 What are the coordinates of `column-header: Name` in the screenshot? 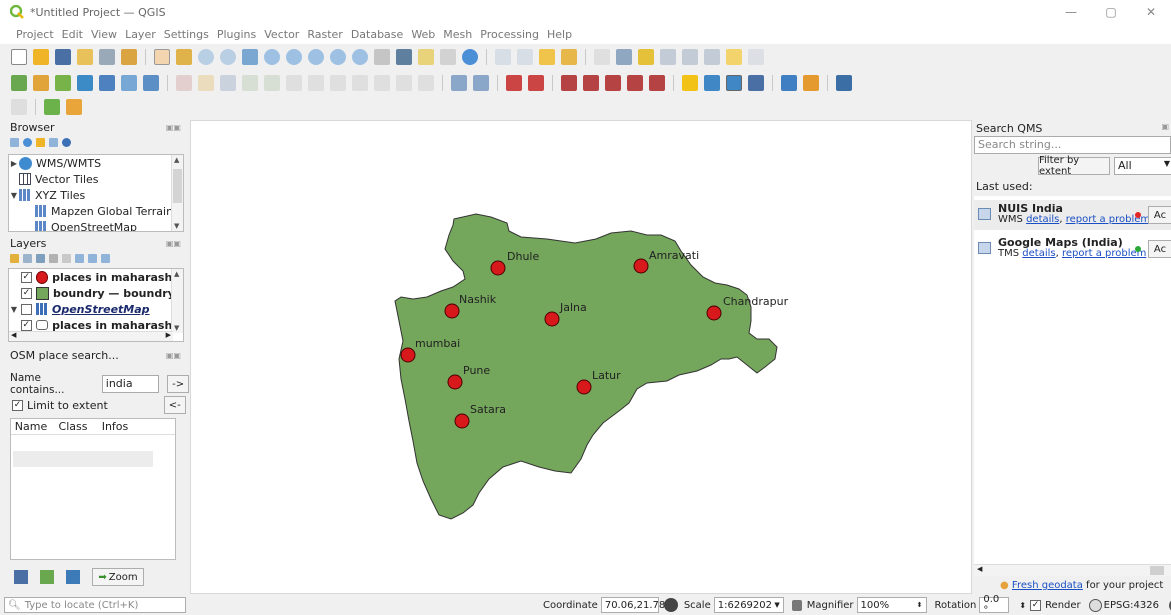 It's located at (31, 426).